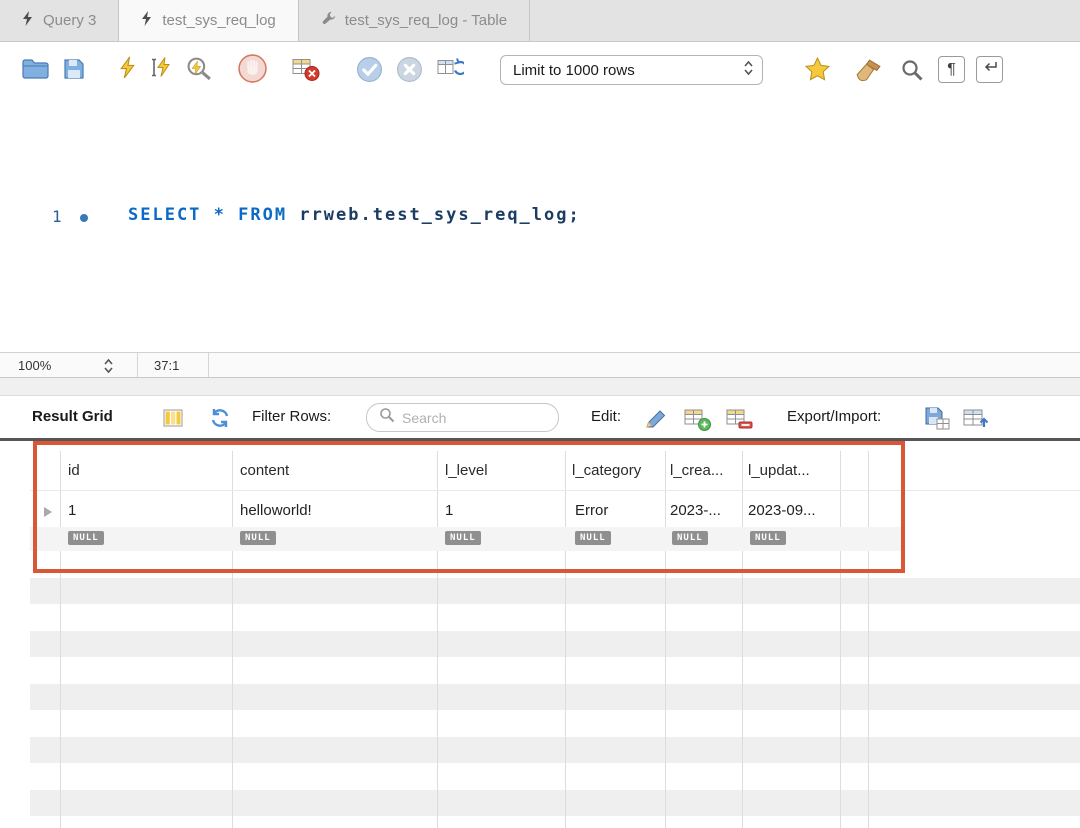 This screenshot has height=828, width=1080. What do you see at coordinates (292, 416) in the screenshot?
I see `filter-rows-label: Filter Rows:` at bounding box center [292, 416].